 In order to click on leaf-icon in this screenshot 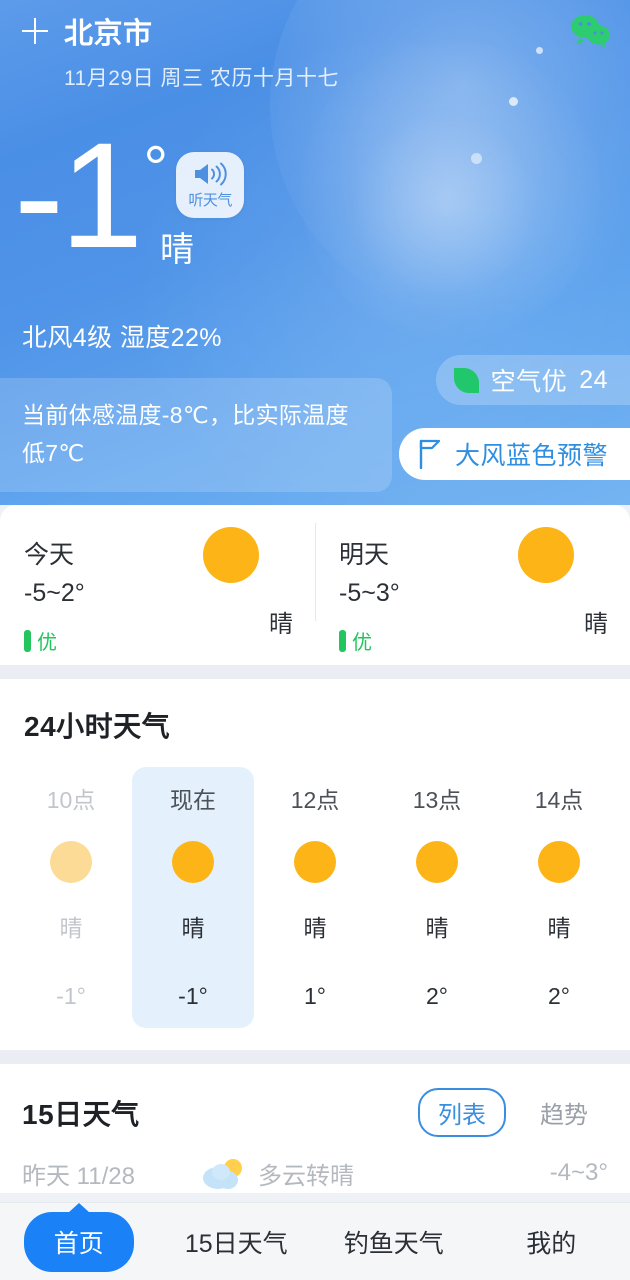, I will do `click(466, 380)`.